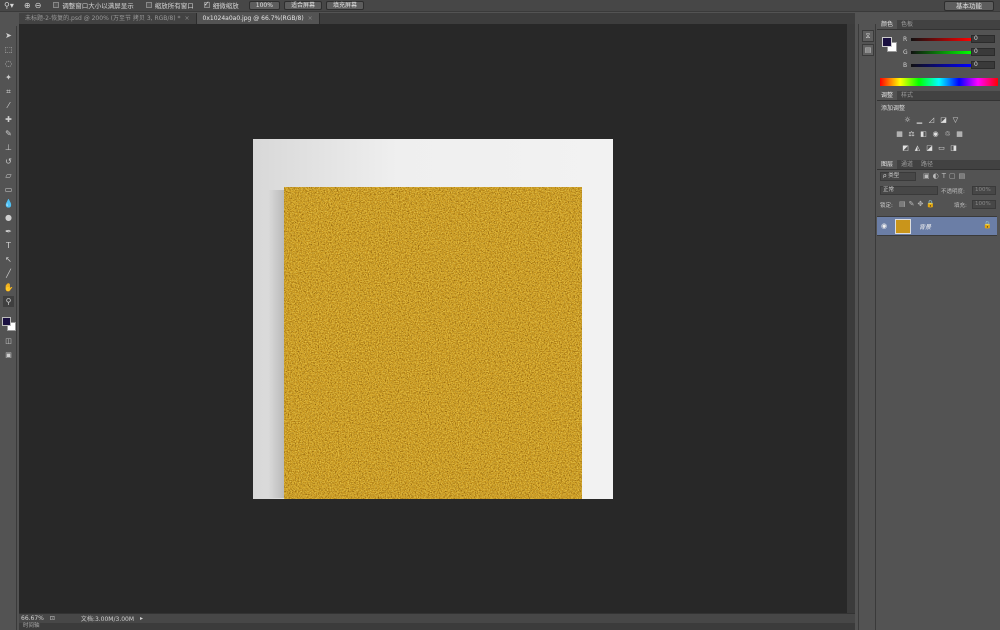  What do you see at coordinates (344, 5) in the screenshot?
I see `fill-screen-button: 填充屏幕` at bounding box center [344, 5].